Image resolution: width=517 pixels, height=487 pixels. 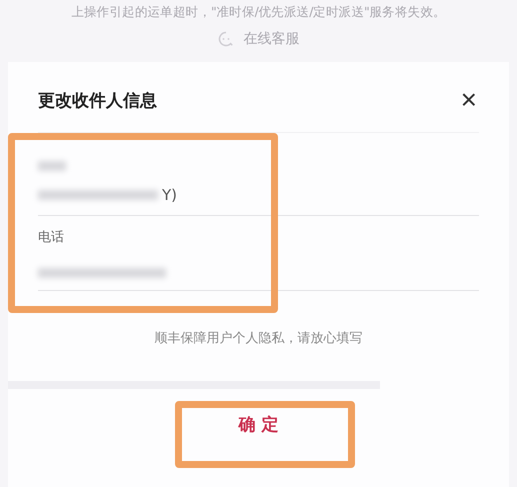 I want to click on input-field: 电话, so click(x=258, y=259).